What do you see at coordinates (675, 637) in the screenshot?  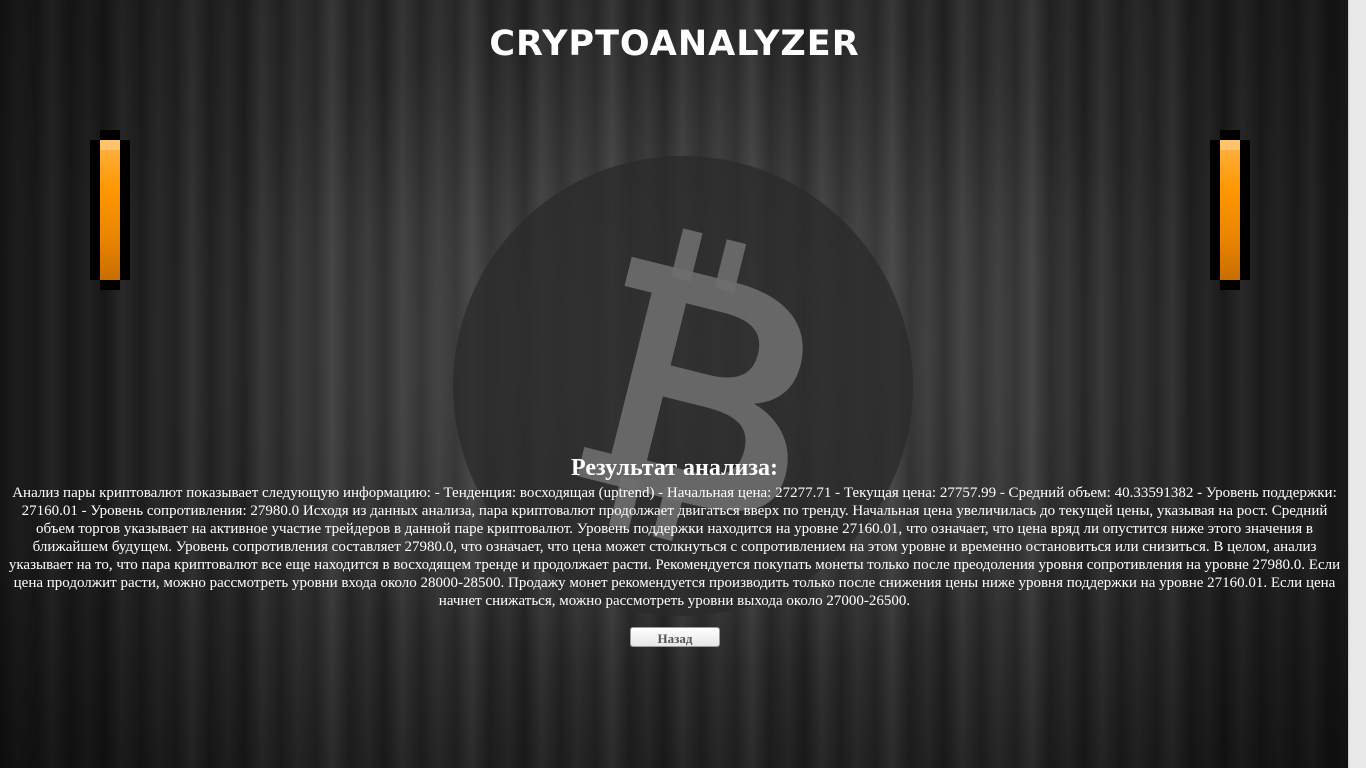 I see `back-button: Назад` at bounding box center [675, 637].